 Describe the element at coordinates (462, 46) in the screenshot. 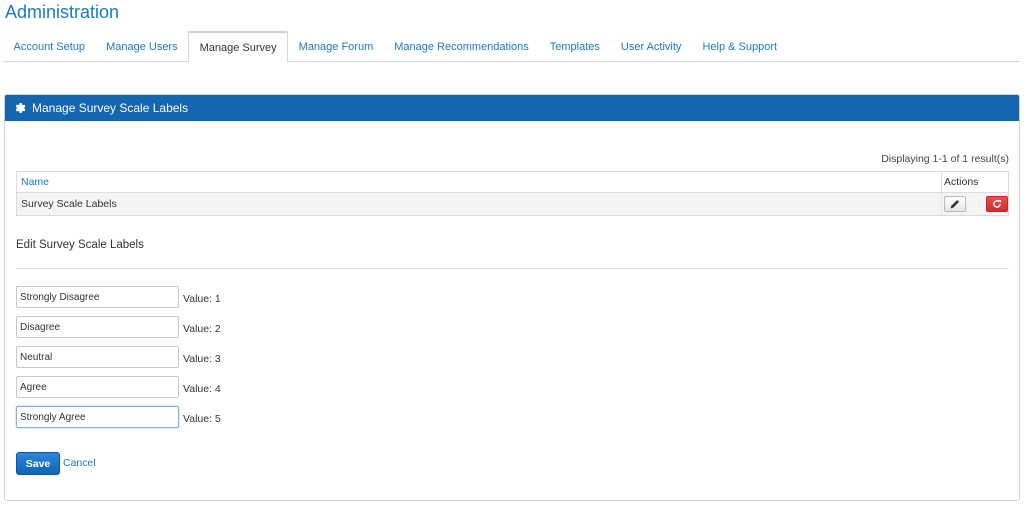

I see `tab-manage-recommendations: Manage Recommendations` at that location.